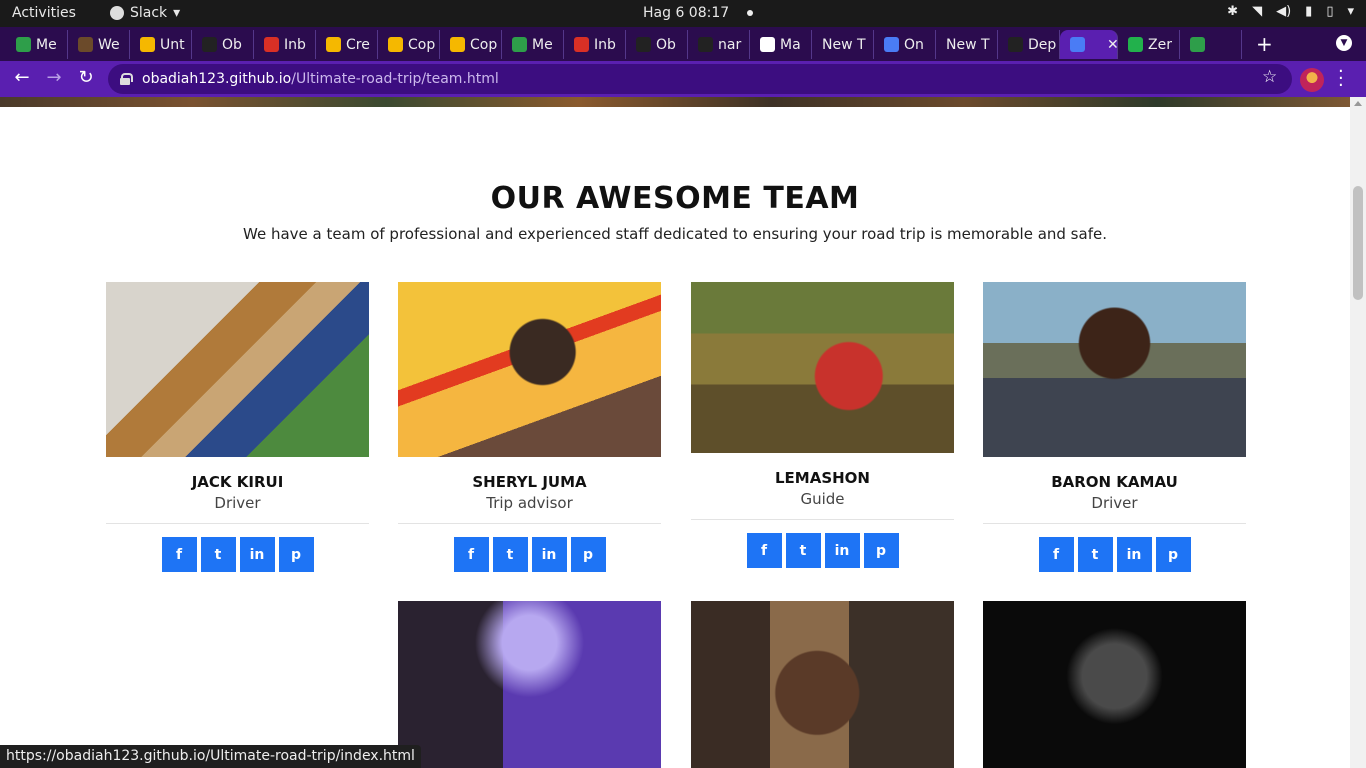  Describe the element at coordinates (529, 427) in the screenshot. I see `team-card: SHERYL JUMA Trip advisor f t in p` at that location.